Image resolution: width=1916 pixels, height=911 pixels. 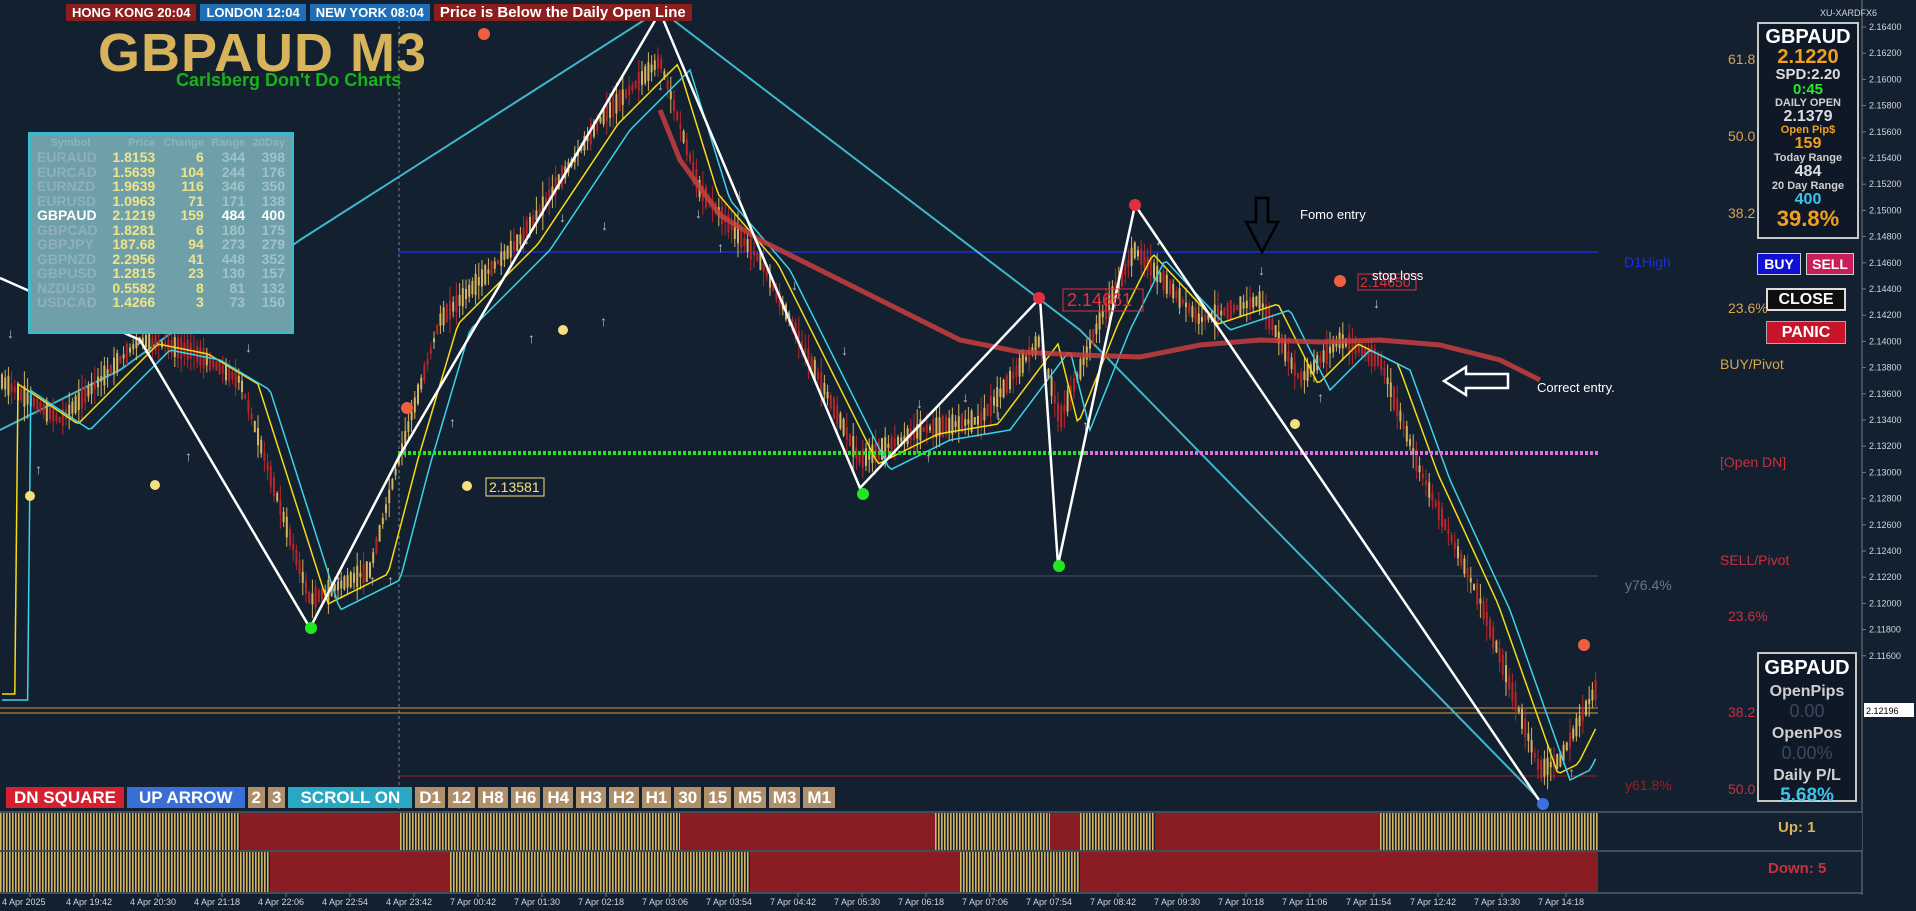 What do you see at coordinates (200, 157) in the screenshot?
I see `watchlist-cell-change: 6` at bounding box center [200, 157].